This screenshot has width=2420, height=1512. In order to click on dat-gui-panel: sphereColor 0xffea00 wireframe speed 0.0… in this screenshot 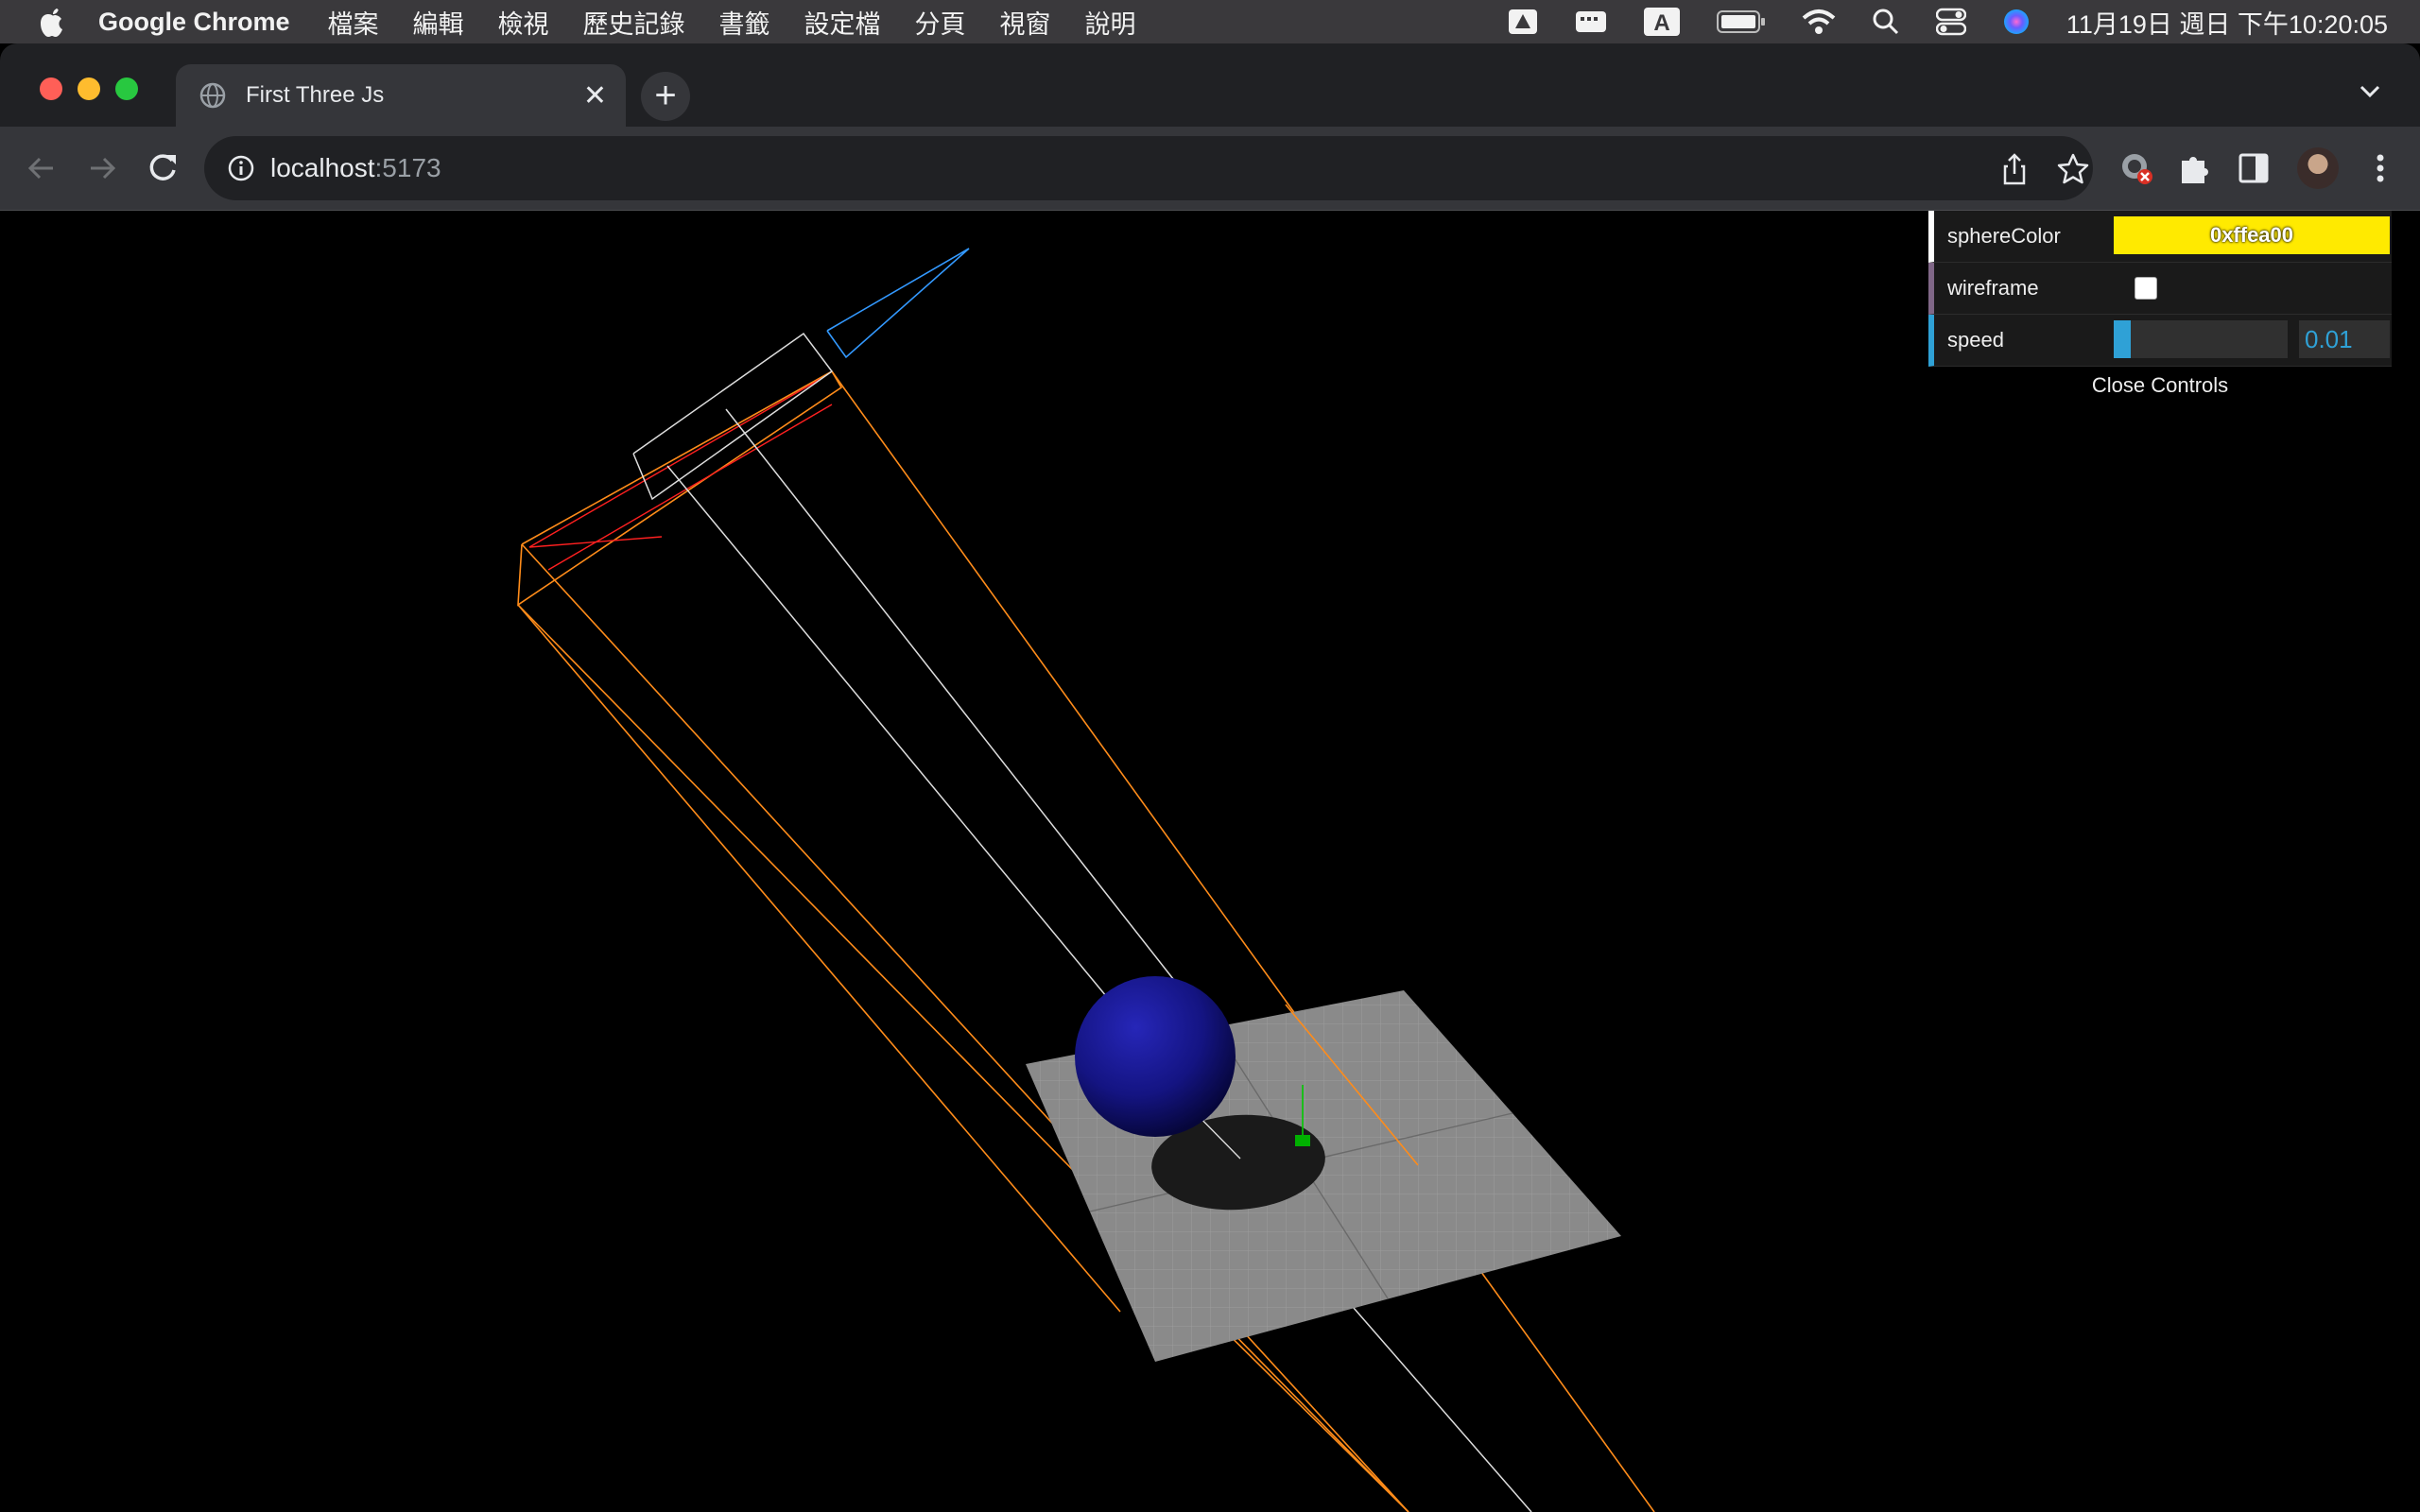, I will do `click(2160, 307)`.